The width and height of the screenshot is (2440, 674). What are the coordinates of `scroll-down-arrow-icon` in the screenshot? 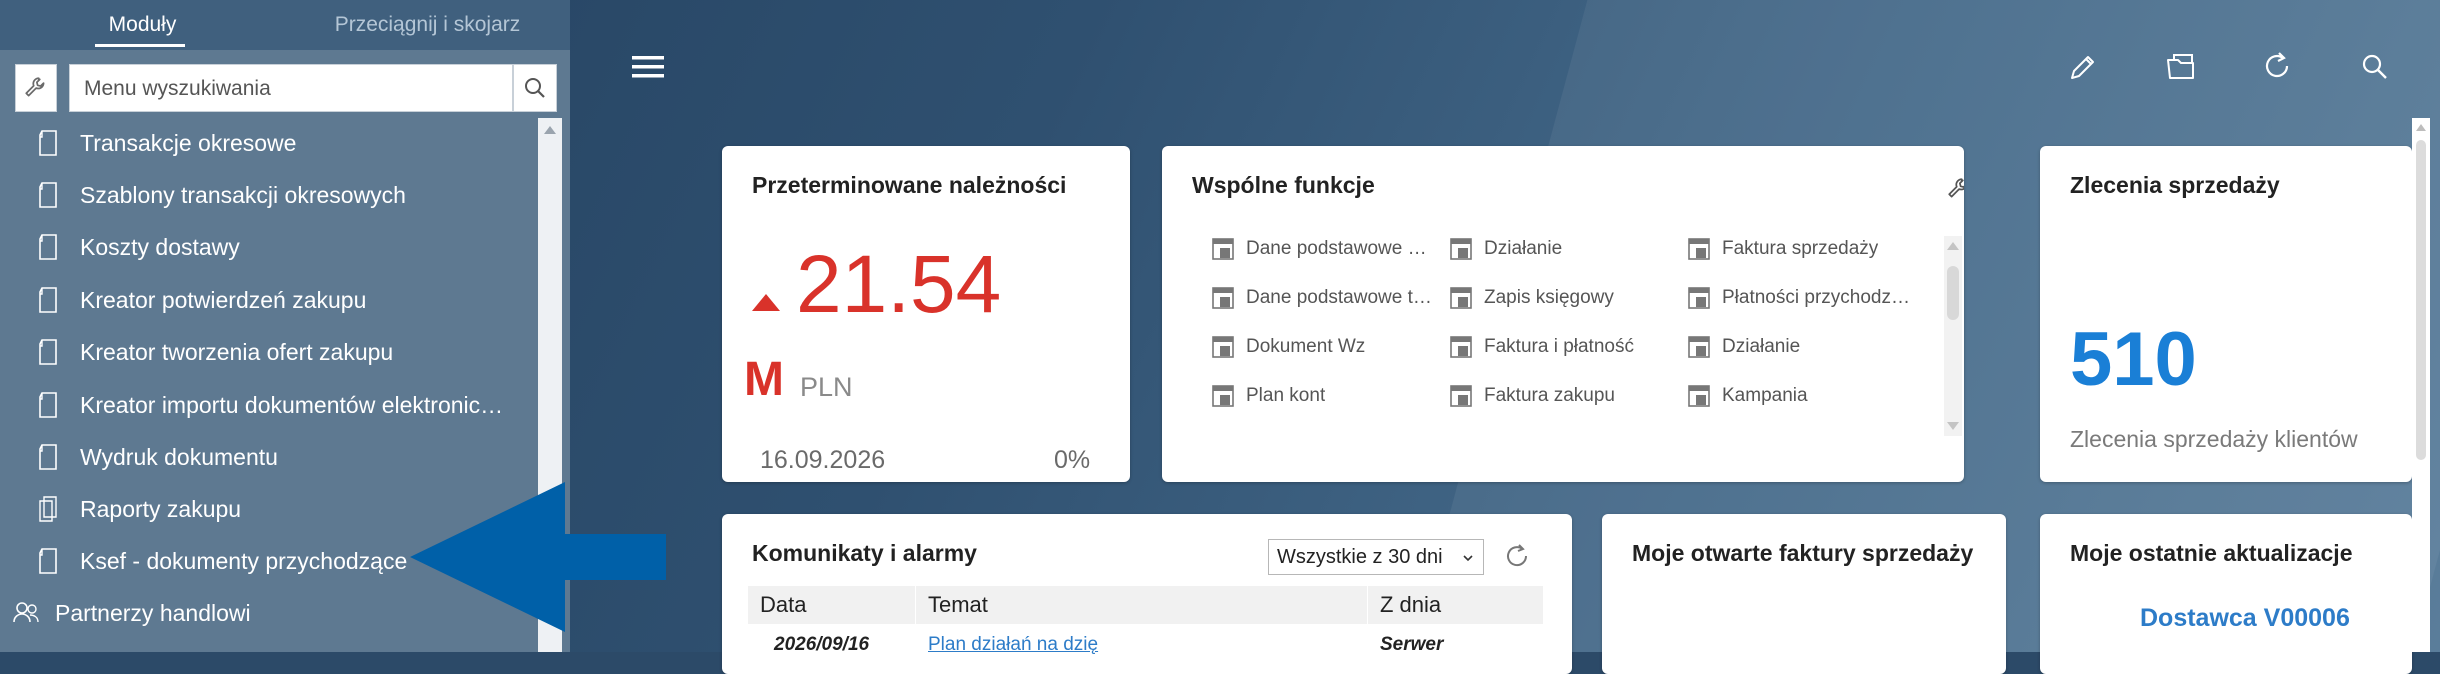 It's located at (1953, 426).